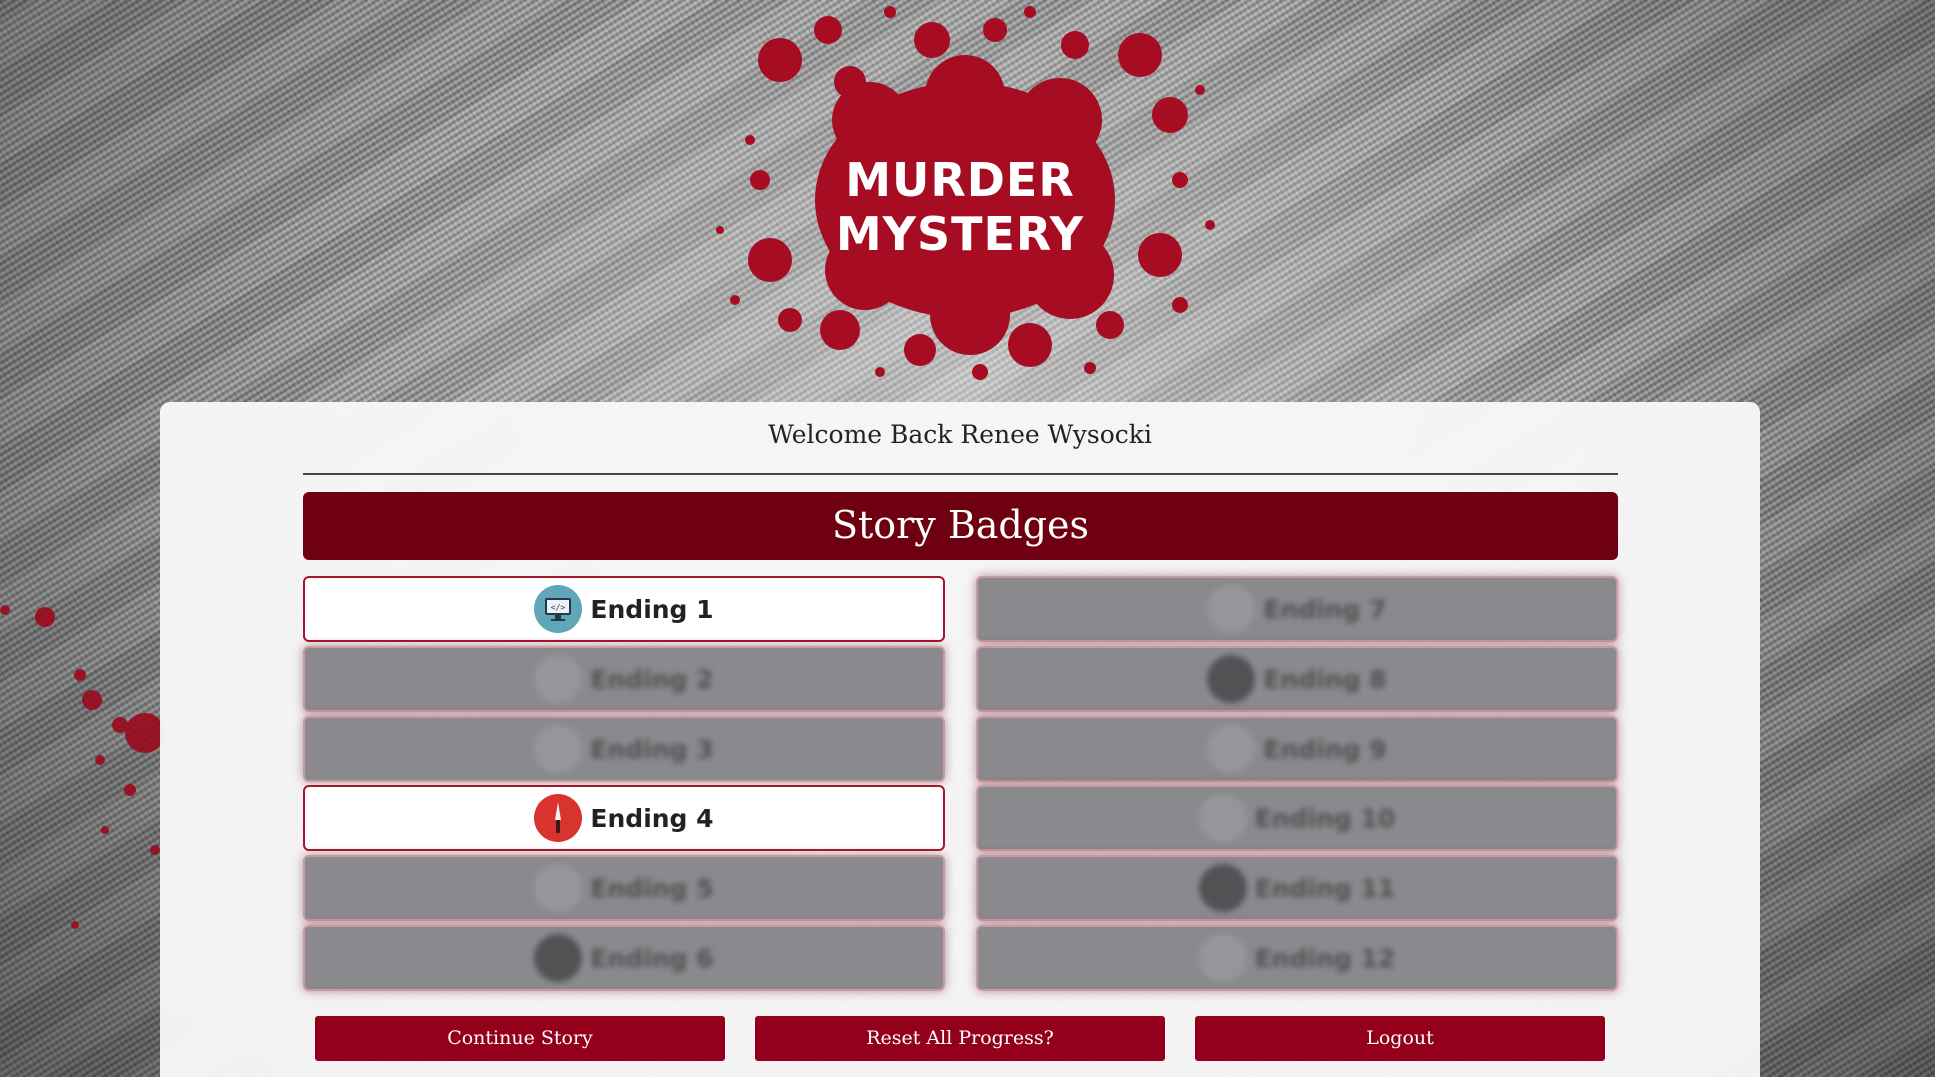 The height and width of the screenshot is (1077, 1935). What do you see at coordinates (1231, 609) in the screenshot?
I see `hand-icon` at bounding box center [1231, 609].